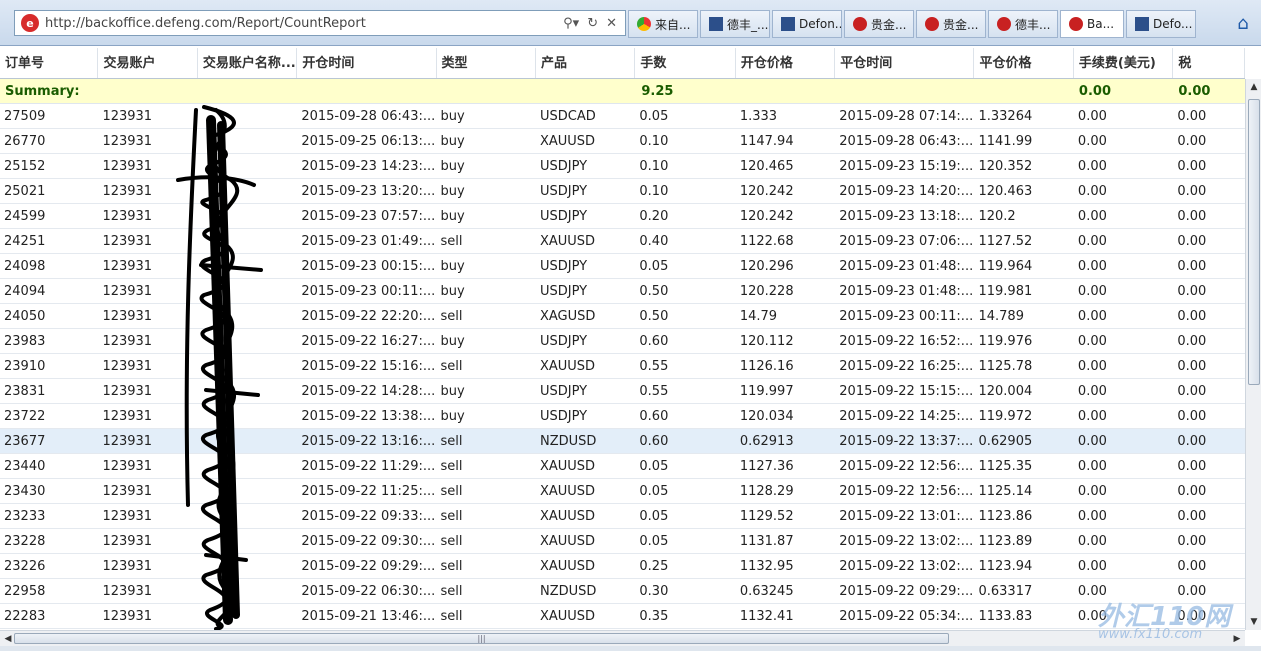 The image size is (1261, 651). Describe the element at coordinates (1005, 291) in the screenshot. I see `table-cell: 119.981` at that location.